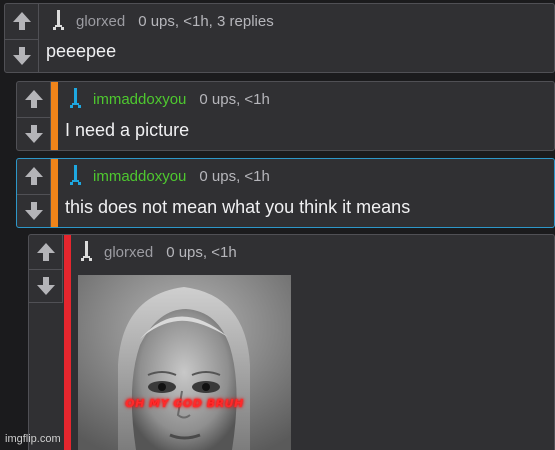 Image resolution: width=555 pixels, height=450 pixels. I want to click on comment-meta: 0 ups, <1h, 3 replies, so click(206, 21).